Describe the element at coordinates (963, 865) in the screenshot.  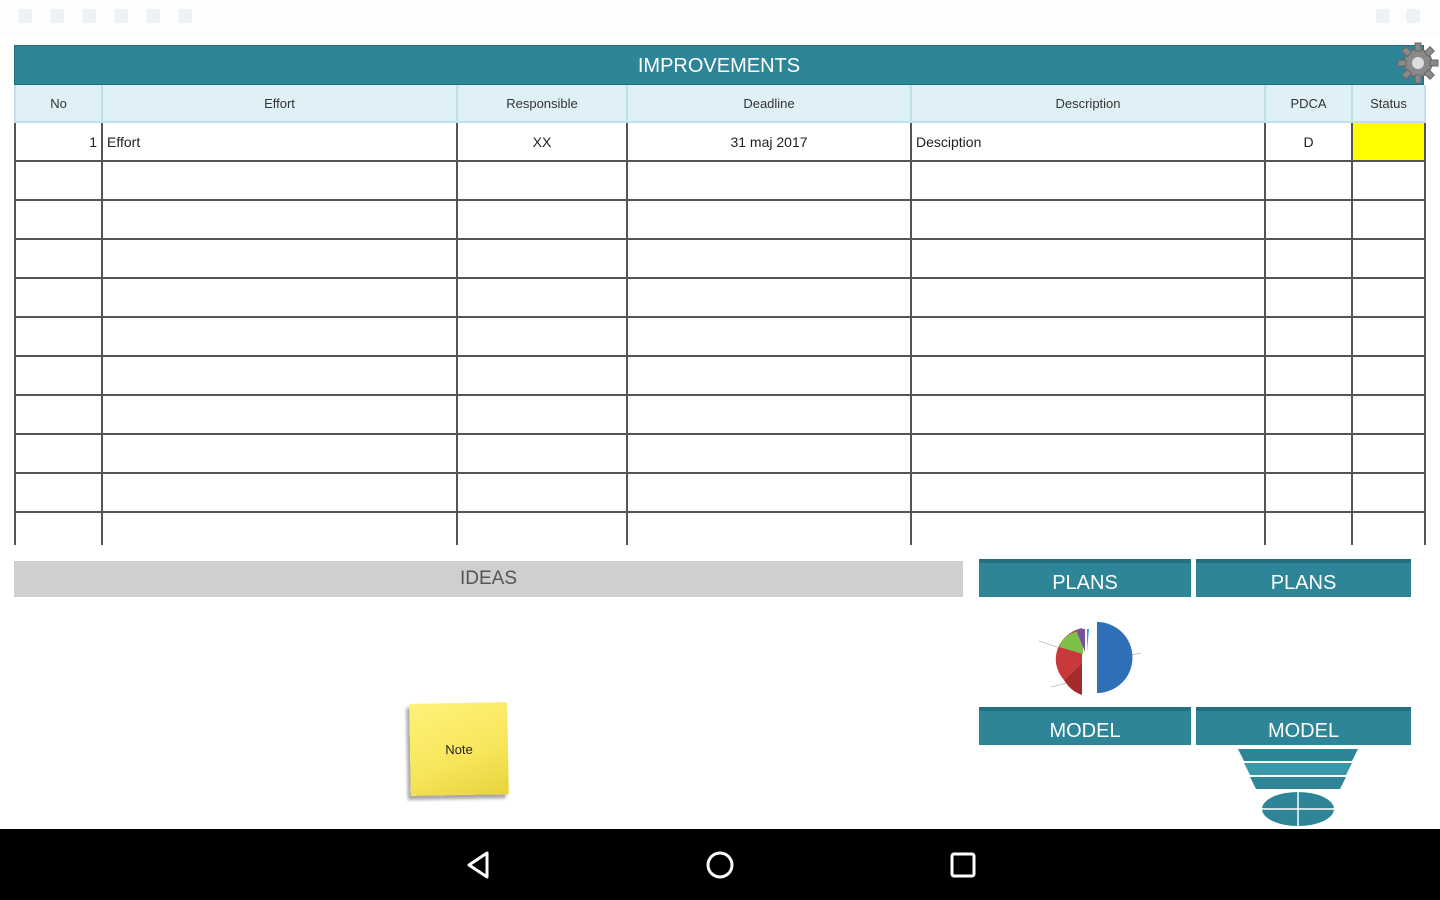
I see `recents-icon` at that location.